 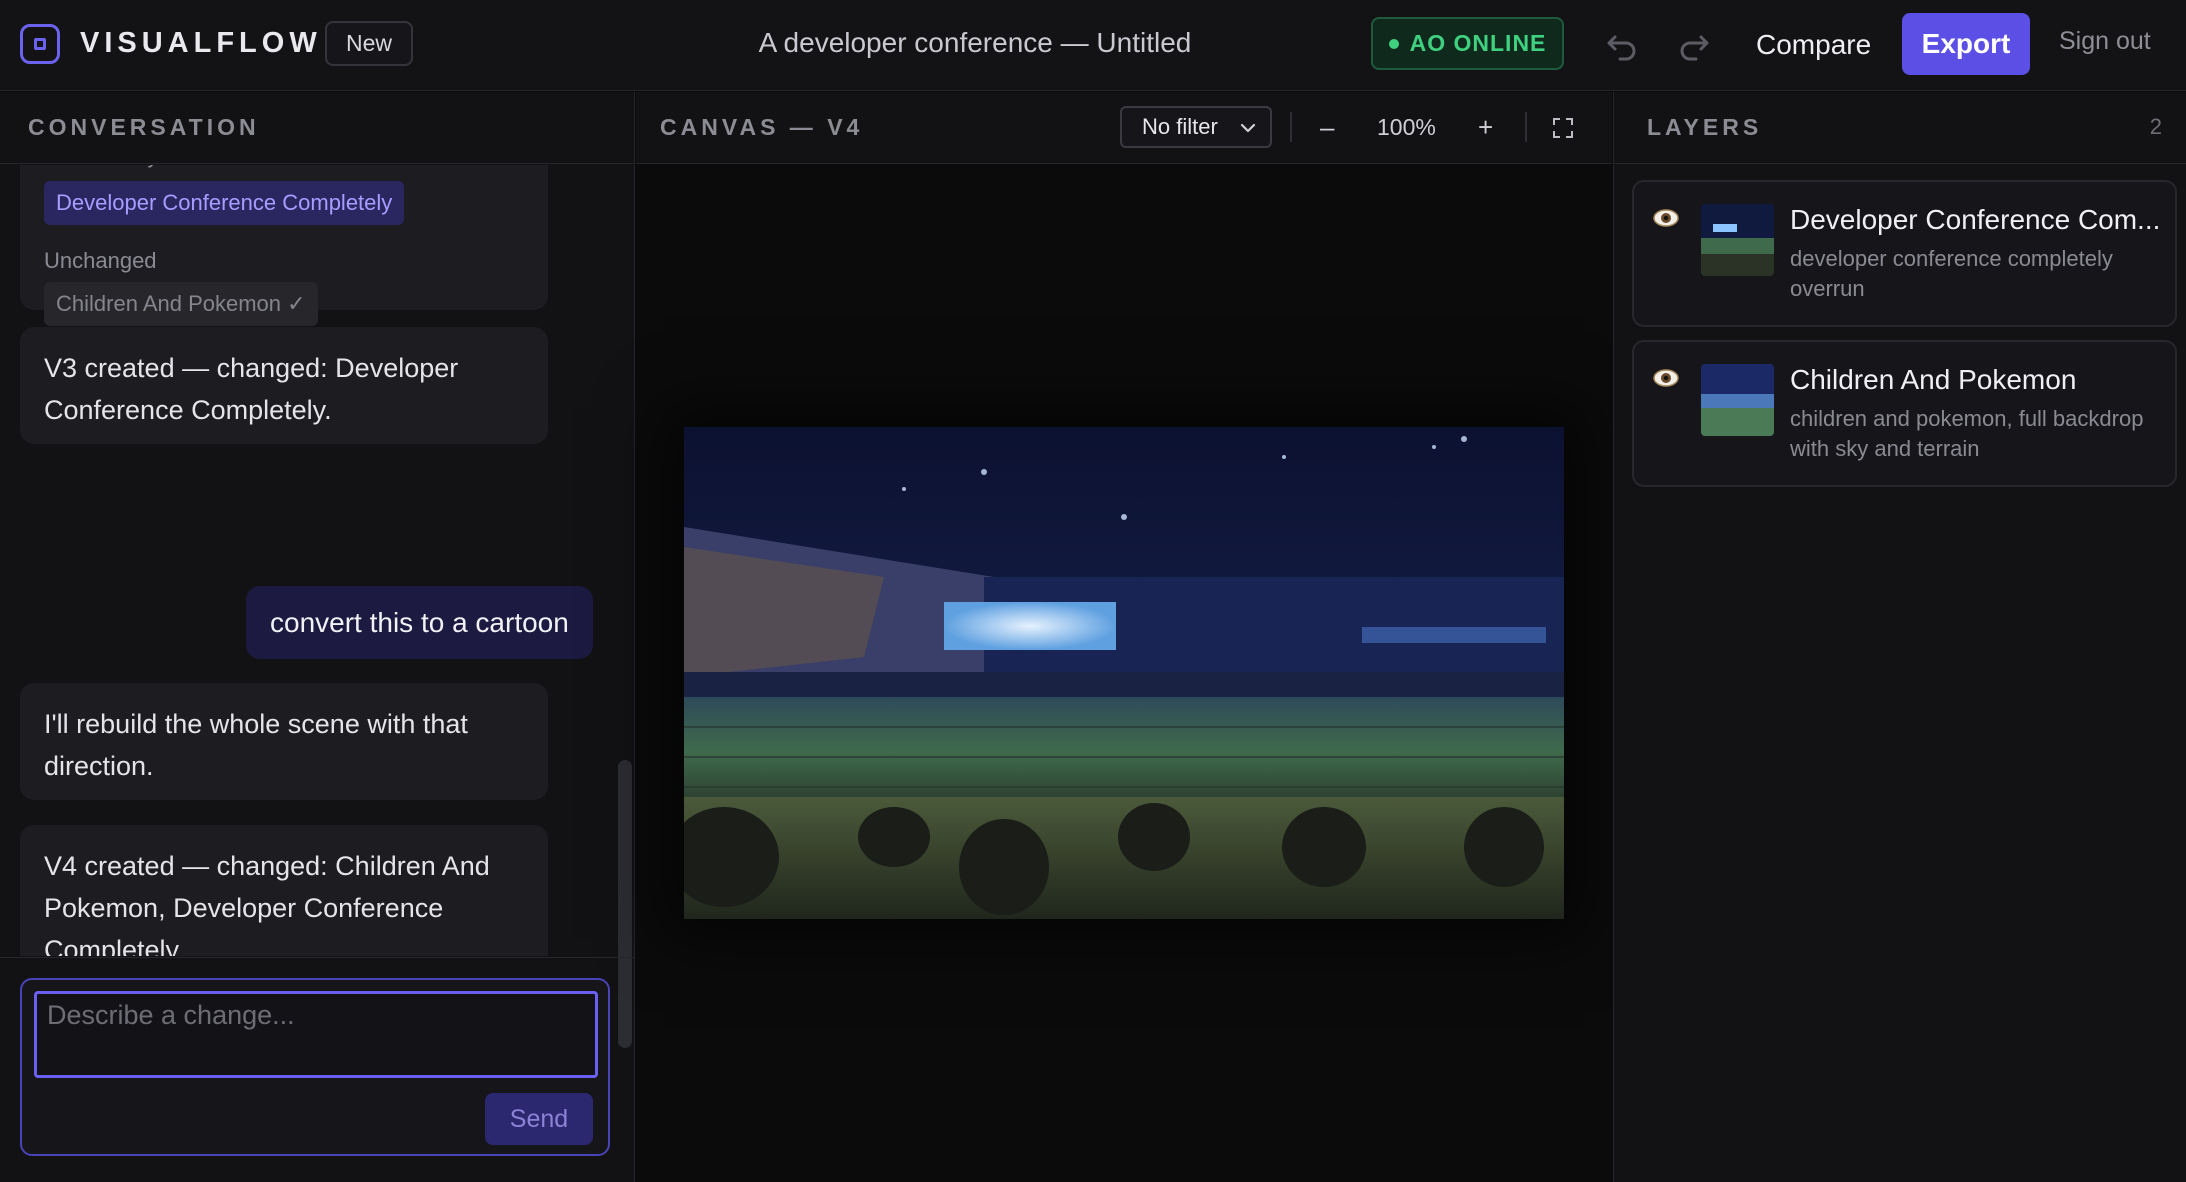 What do you see at coordinates (1705, 127) in the screenshot?
I see `layers-title: LAYERS` at bounding box center [1705, 127].